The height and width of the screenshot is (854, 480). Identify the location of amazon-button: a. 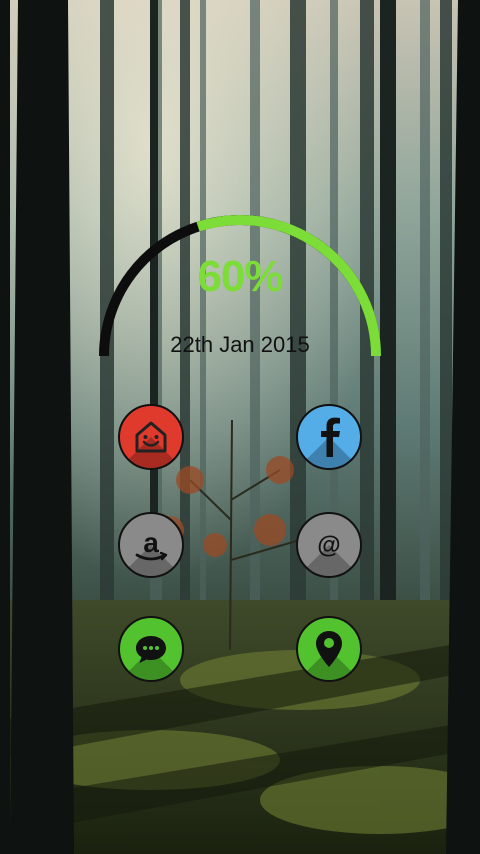
(151, 545).